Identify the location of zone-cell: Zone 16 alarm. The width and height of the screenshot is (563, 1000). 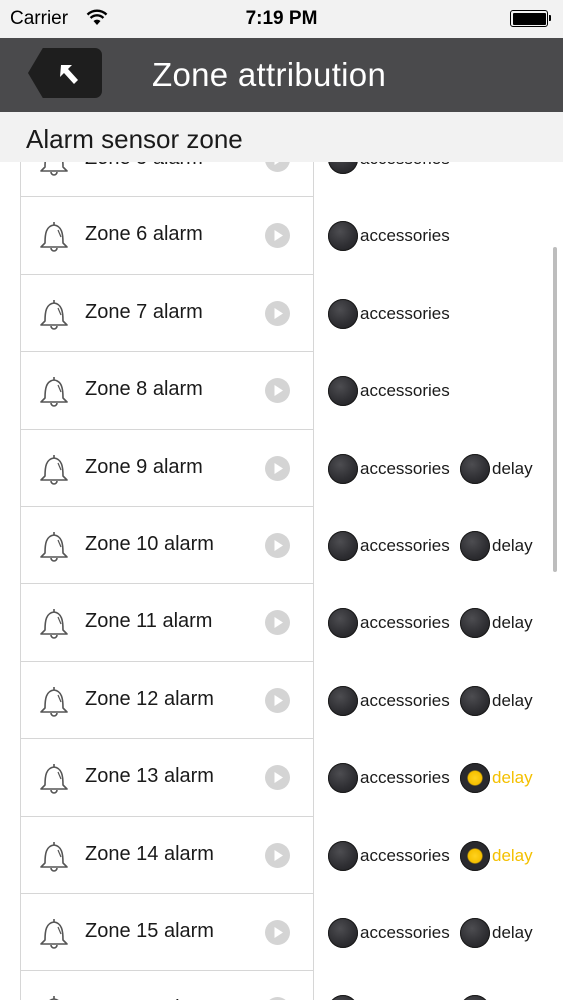
(167, 985).